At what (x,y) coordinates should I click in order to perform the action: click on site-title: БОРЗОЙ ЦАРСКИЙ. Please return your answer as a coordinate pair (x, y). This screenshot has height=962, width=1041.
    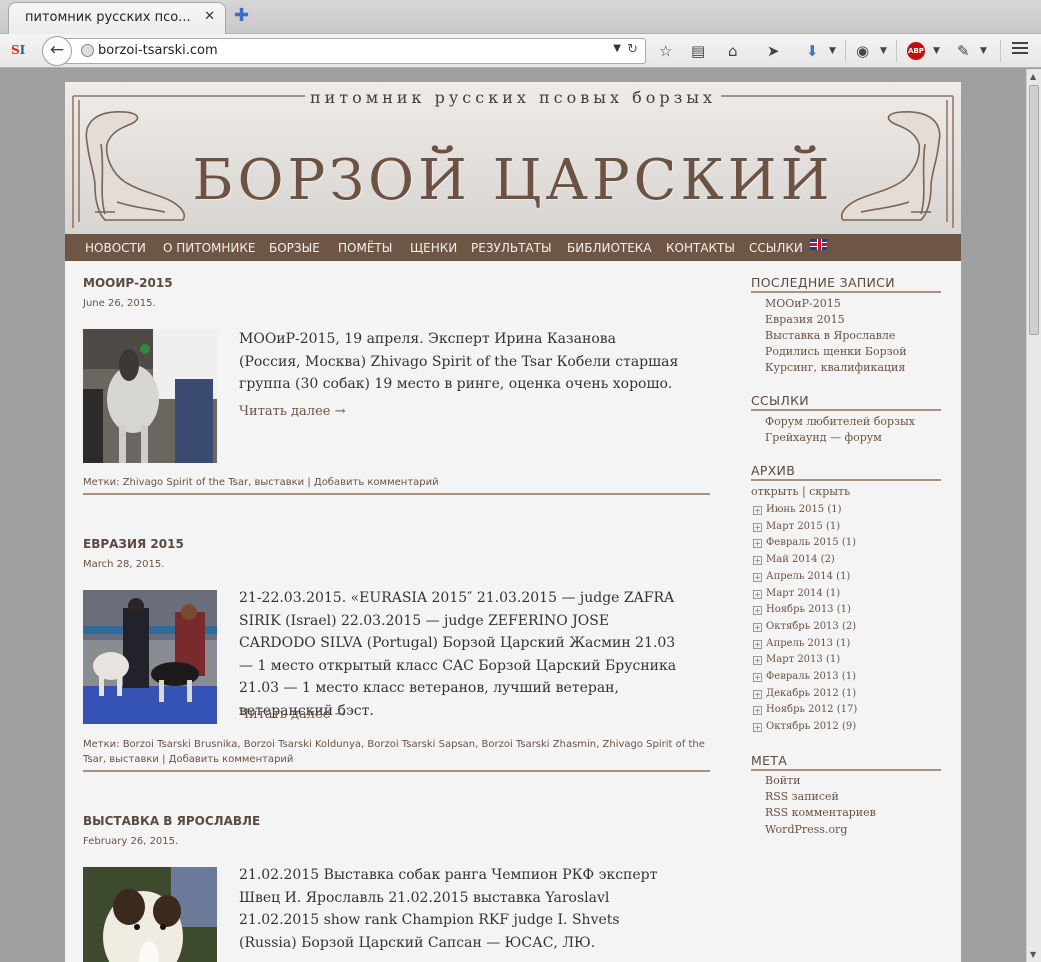
    Looking at the image, I should click on (513, 180).